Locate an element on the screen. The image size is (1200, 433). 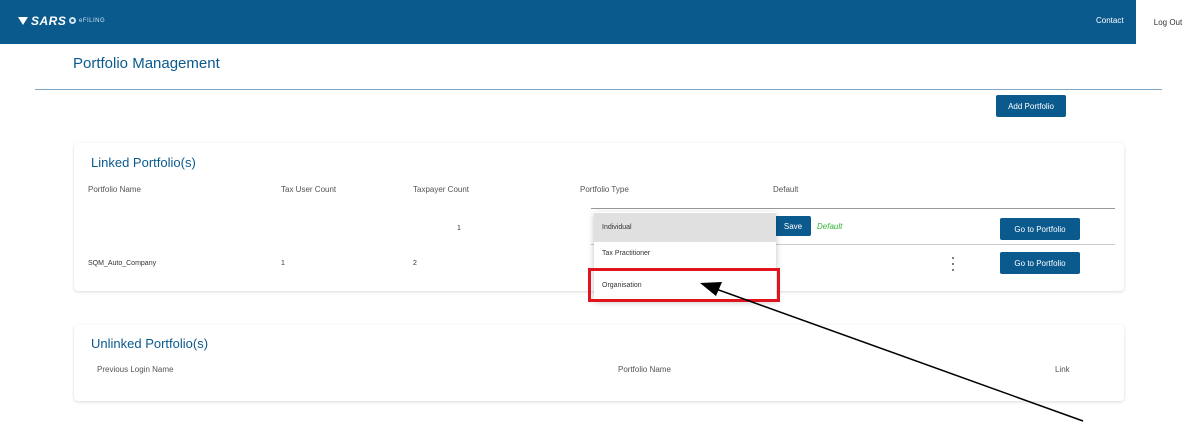
row-1-taxpayer-count: 1 is located at coordinates (459, 228).